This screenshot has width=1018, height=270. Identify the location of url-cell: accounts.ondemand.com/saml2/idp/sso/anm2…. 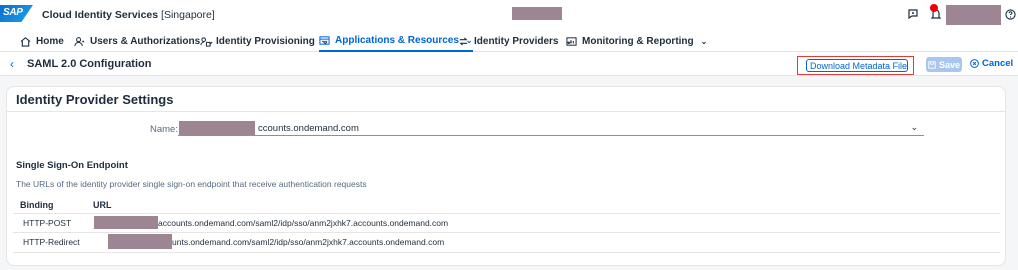
(303, 223).